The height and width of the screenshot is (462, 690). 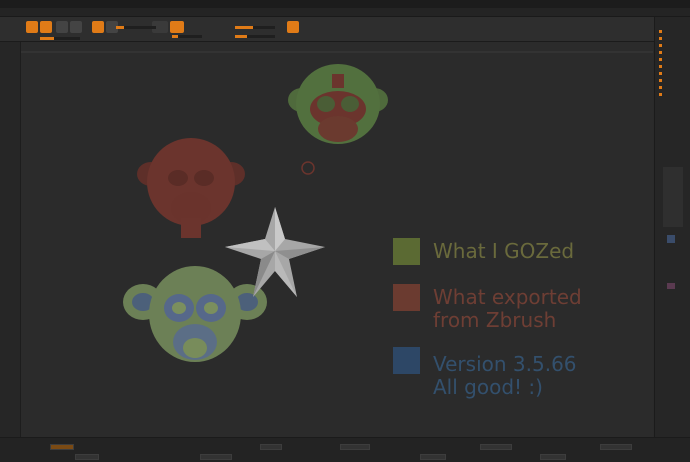 I want to click on menu-bar, so click(x=345, y=12).